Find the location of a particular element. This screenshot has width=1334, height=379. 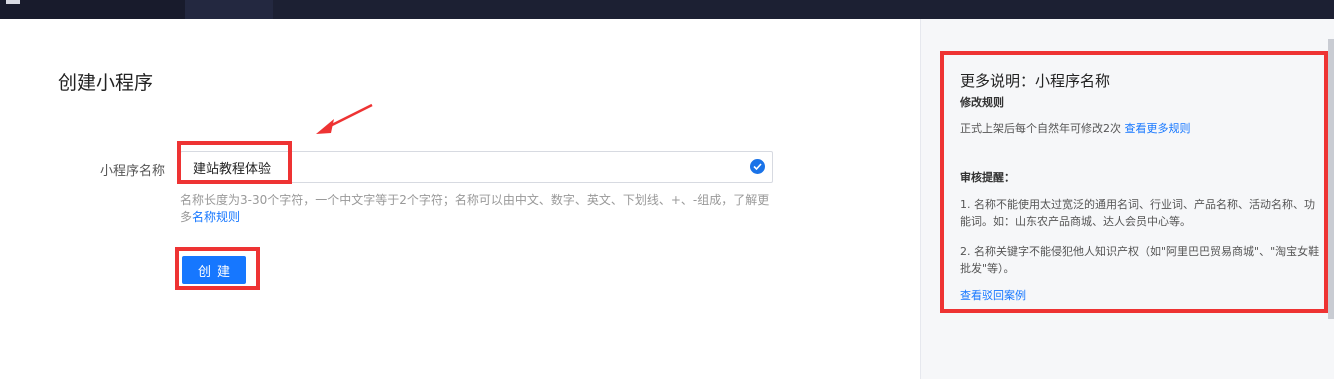

check-circle-icon is located at coordinates (757, 166).